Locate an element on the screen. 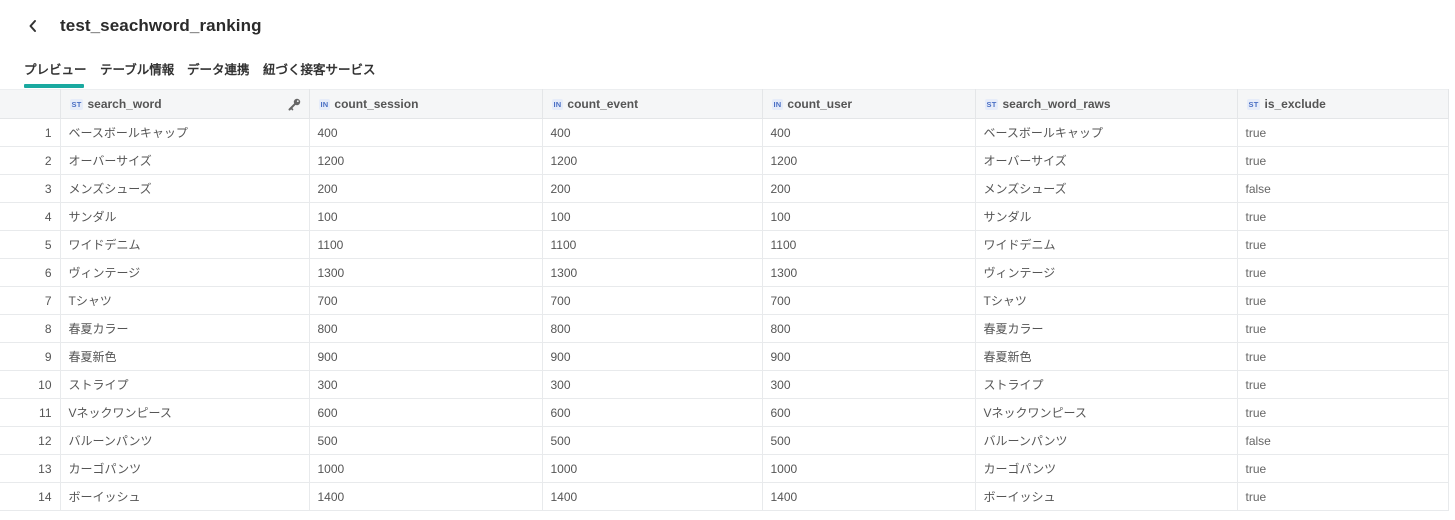 This screenshot has width=1455, height=520. column-header-is-exclude: ST is_exclude is located at coordinates (1343, 104).